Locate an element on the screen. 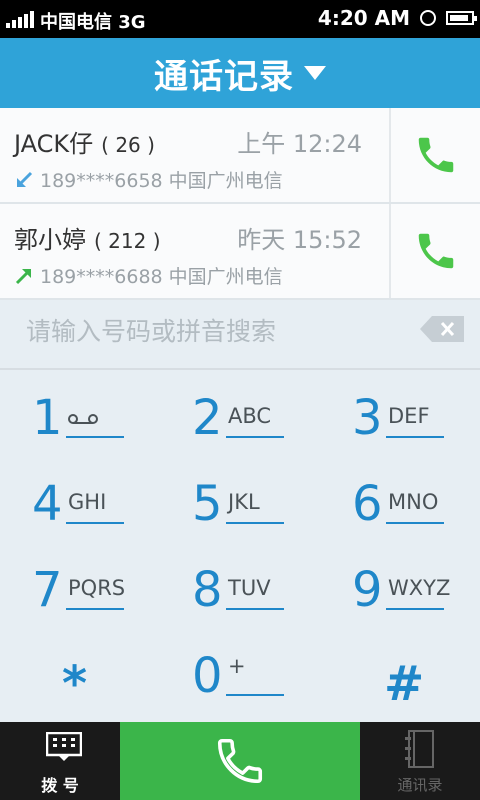 This screenshot has height=800, width=480. key-letters: JKL is located at coordinates (244, 502).